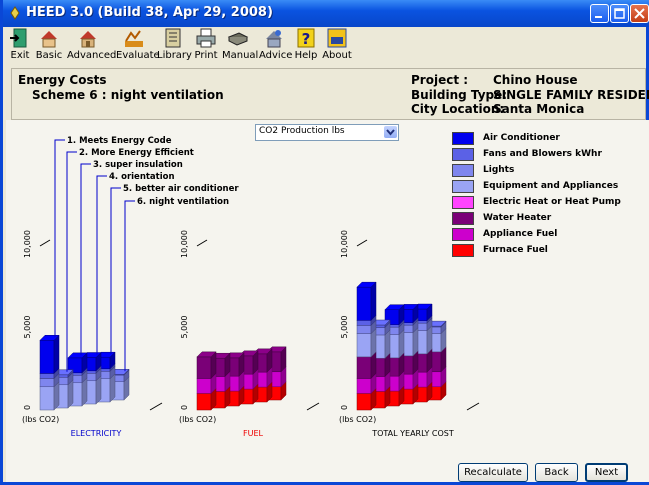 The width and height of the screenshot is (649, 485). What do you see at coordinates (499, 170) in the screenshot?
I see `legend-label: Lights` at bounding box center [499, 170].